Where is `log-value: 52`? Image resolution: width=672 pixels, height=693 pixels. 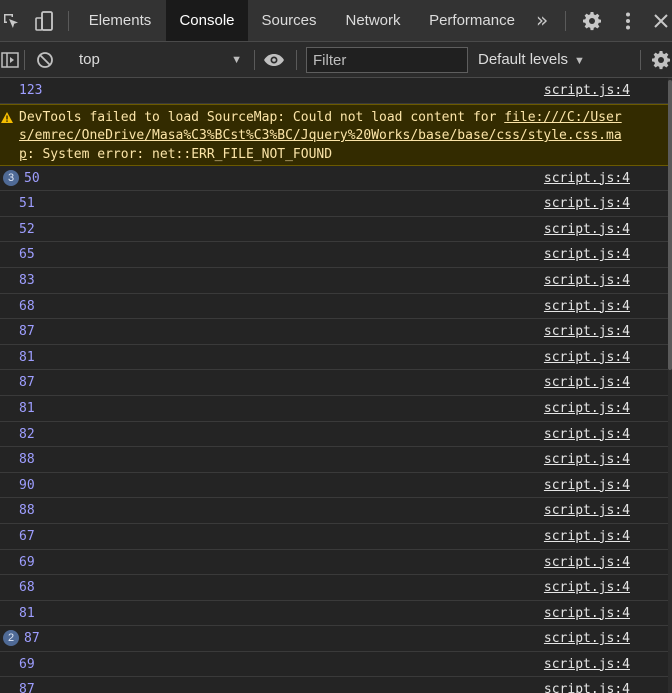
log-value: 52 is located at coordinates (27, 229).